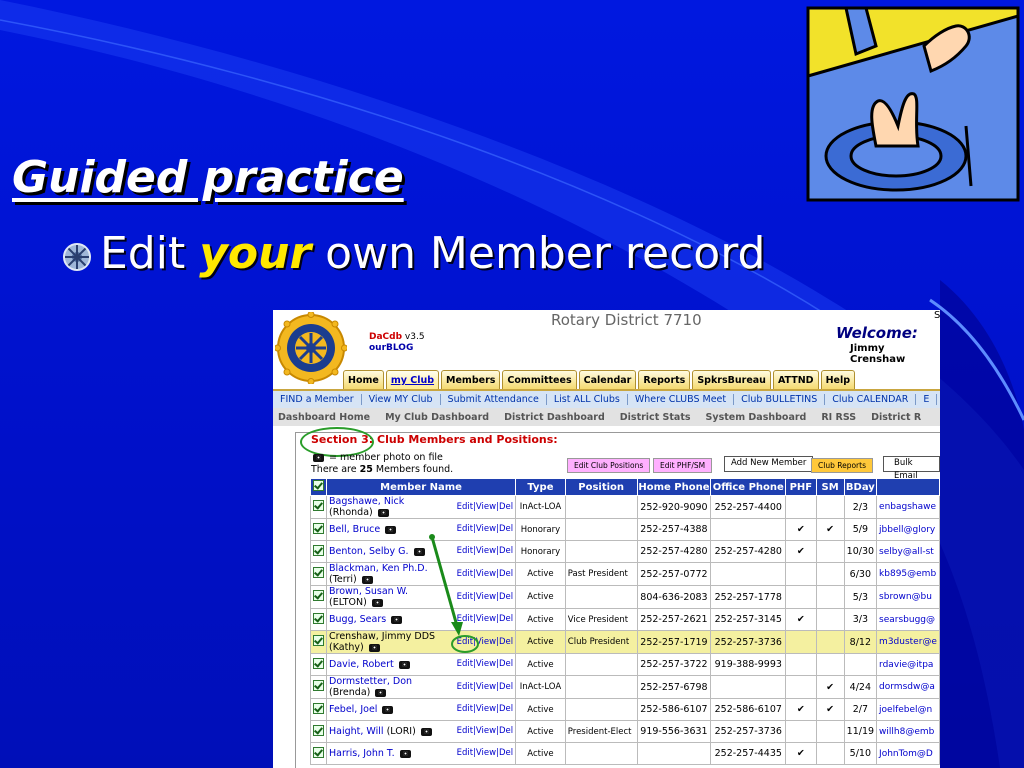 This screenshot has height=768, width=1024. What do you see at coordinates (769, 464) in the screenshot?
I see `add-new-member-button: Add New Member` at bounding box center [769, 464].